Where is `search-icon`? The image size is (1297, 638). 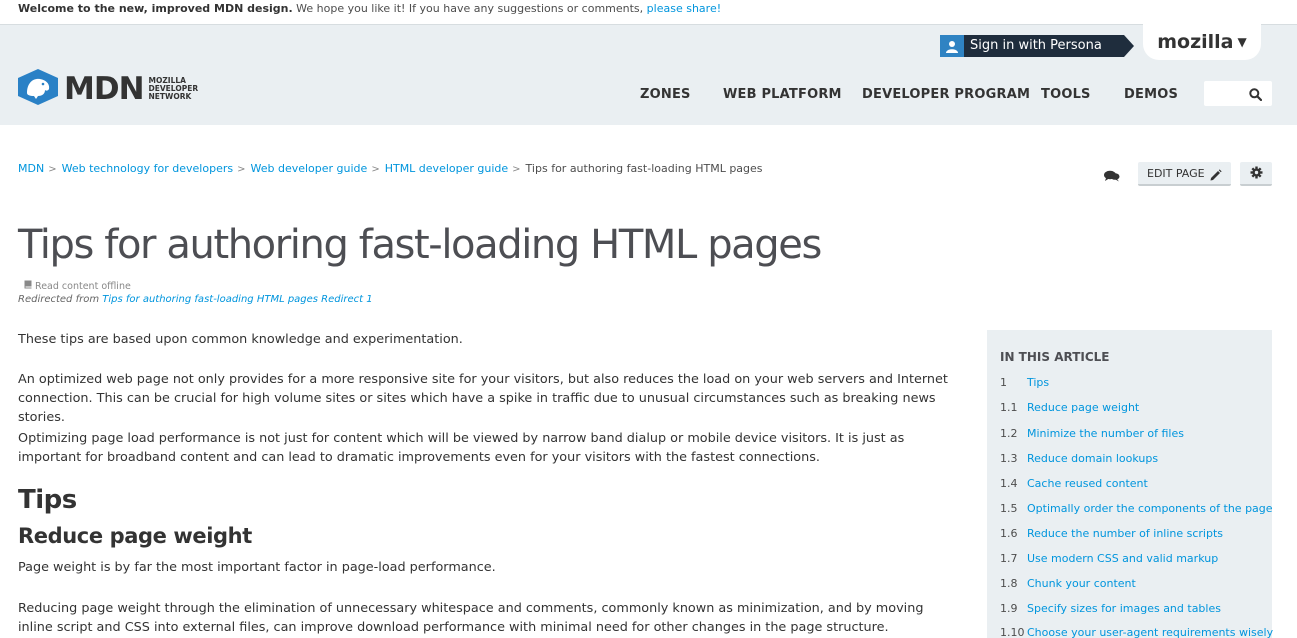 search-icon is located at coordinates (1256, 95).